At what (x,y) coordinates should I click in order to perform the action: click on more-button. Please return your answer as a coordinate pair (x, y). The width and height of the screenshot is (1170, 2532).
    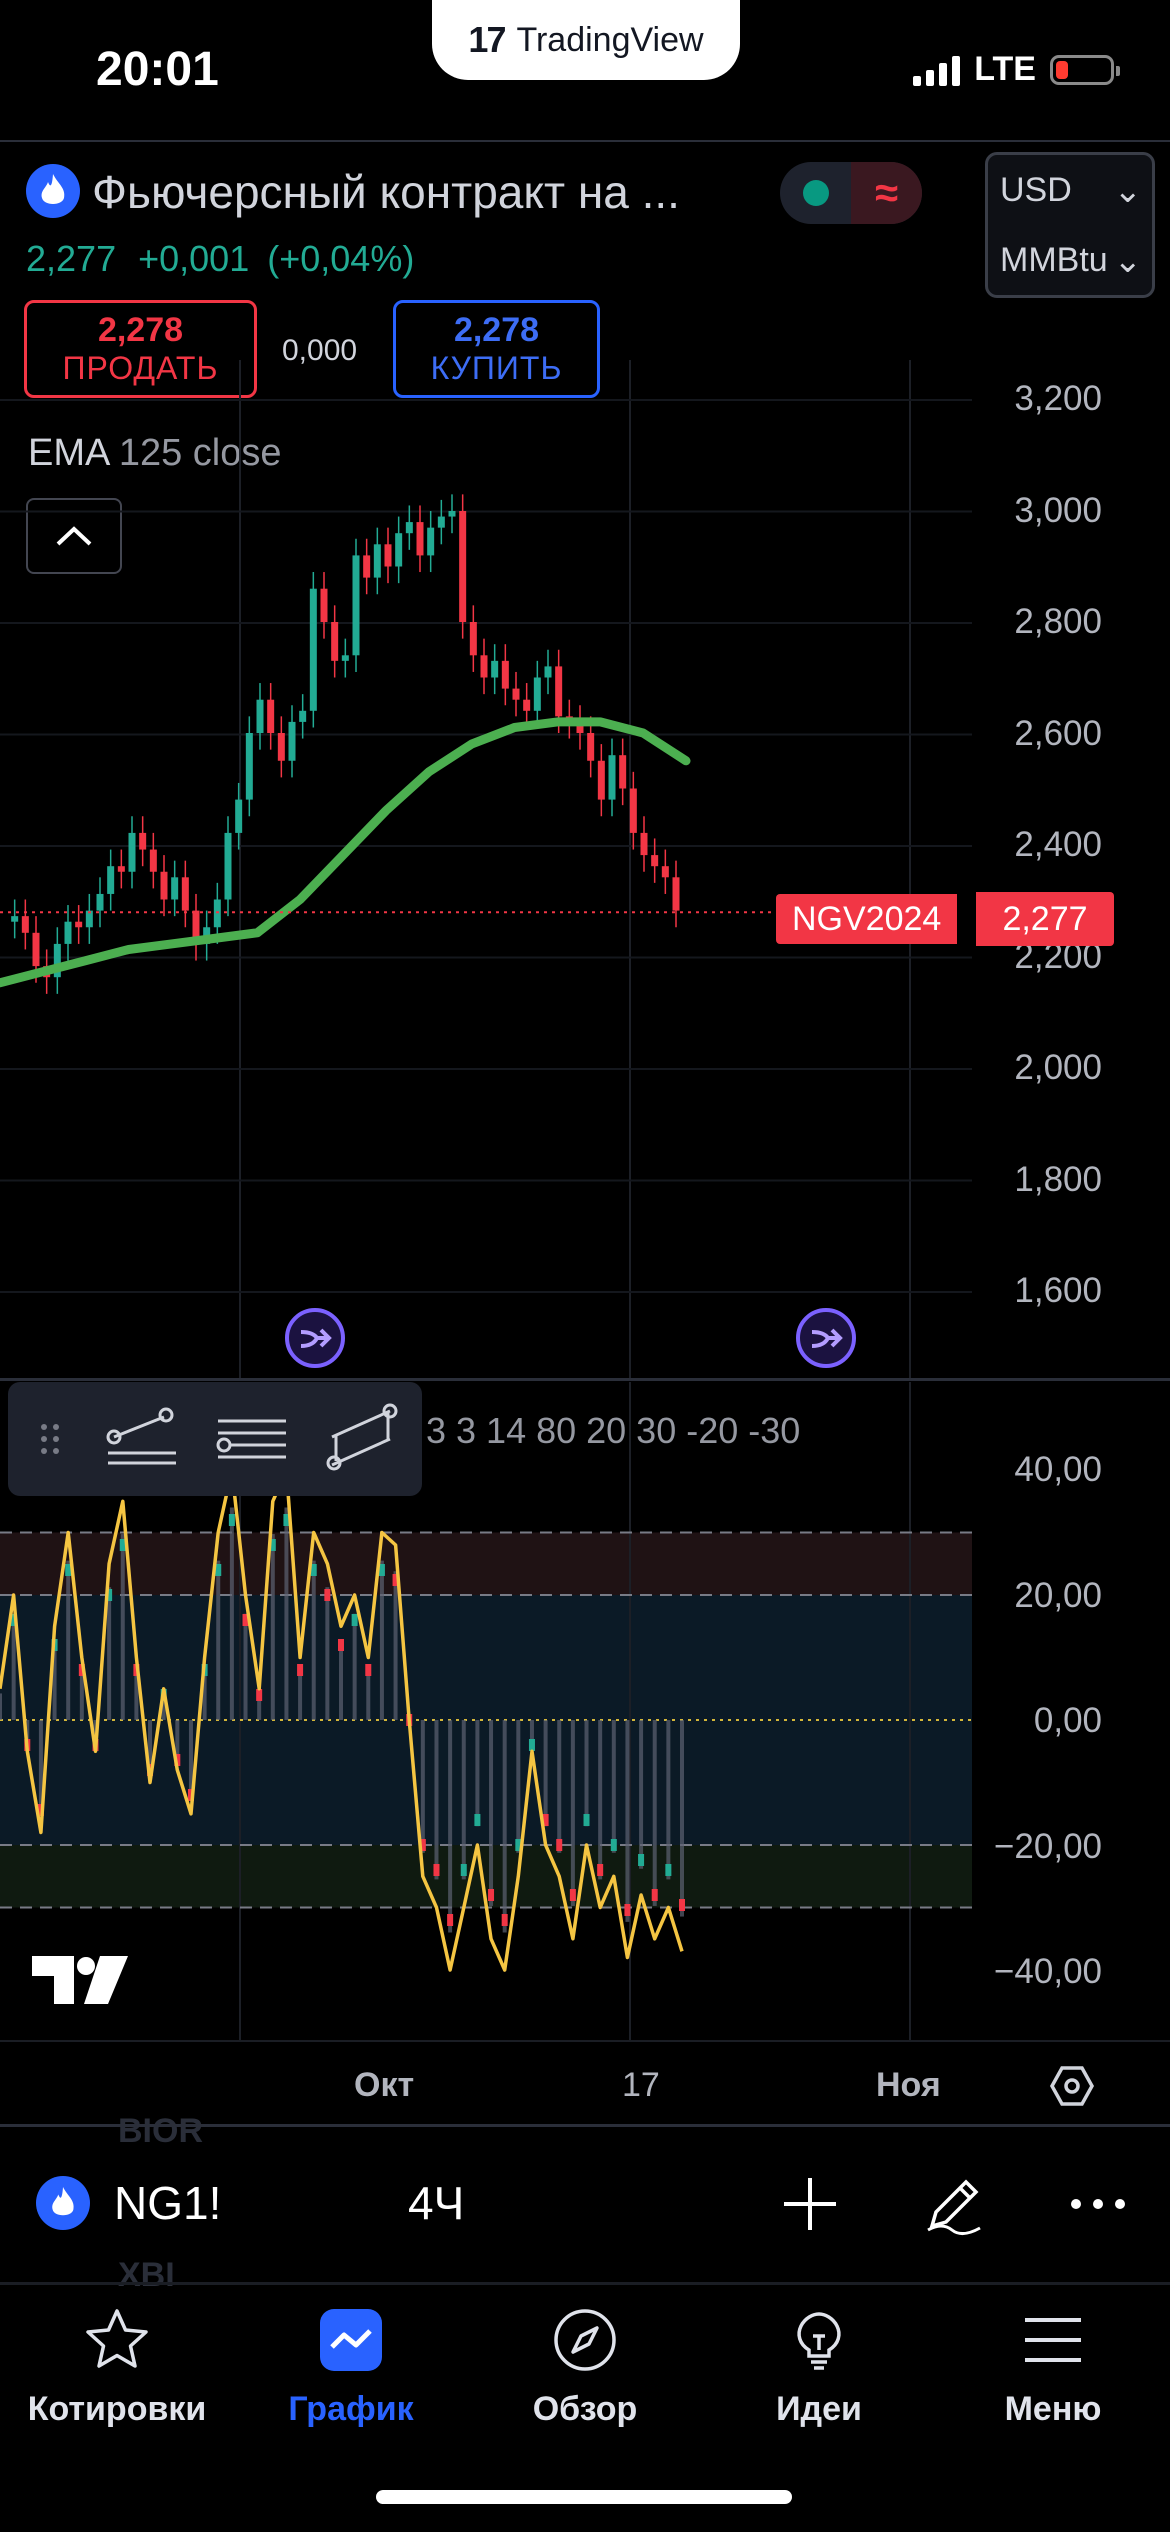
    Looking at the image, I should click on (1098, 2204).